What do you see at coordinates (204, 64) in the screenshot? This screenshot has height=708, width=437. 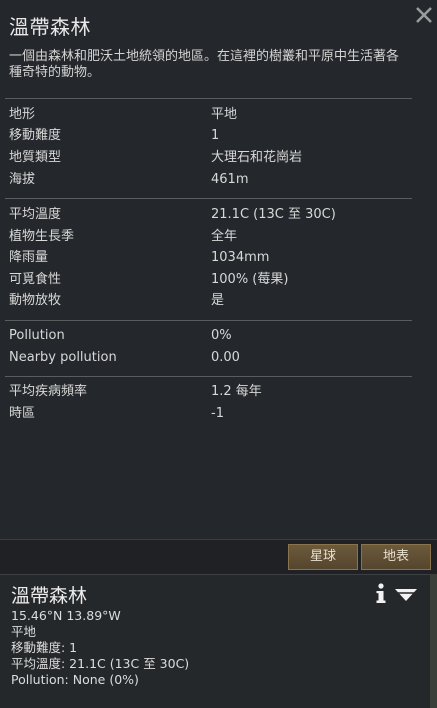 I see `biome-description: 一個由森林和肥沃土地統領的地區。在這裡的樹叢和平原中生活著各種奇特的動物。` at bounding box center [204, 64].